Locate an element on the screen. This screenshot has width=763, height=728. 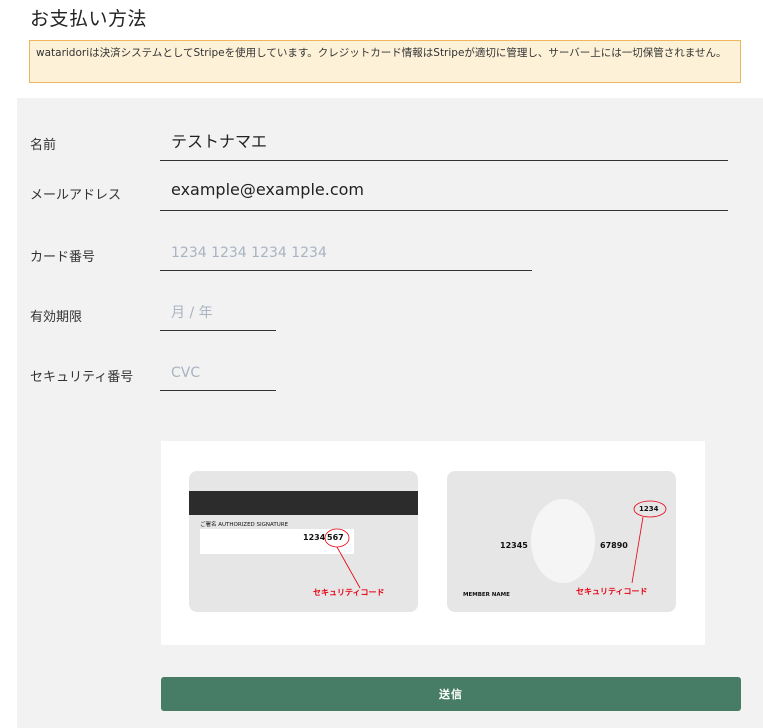
member-name-label: MEMBER NAME is located at coordinates (486, 595).